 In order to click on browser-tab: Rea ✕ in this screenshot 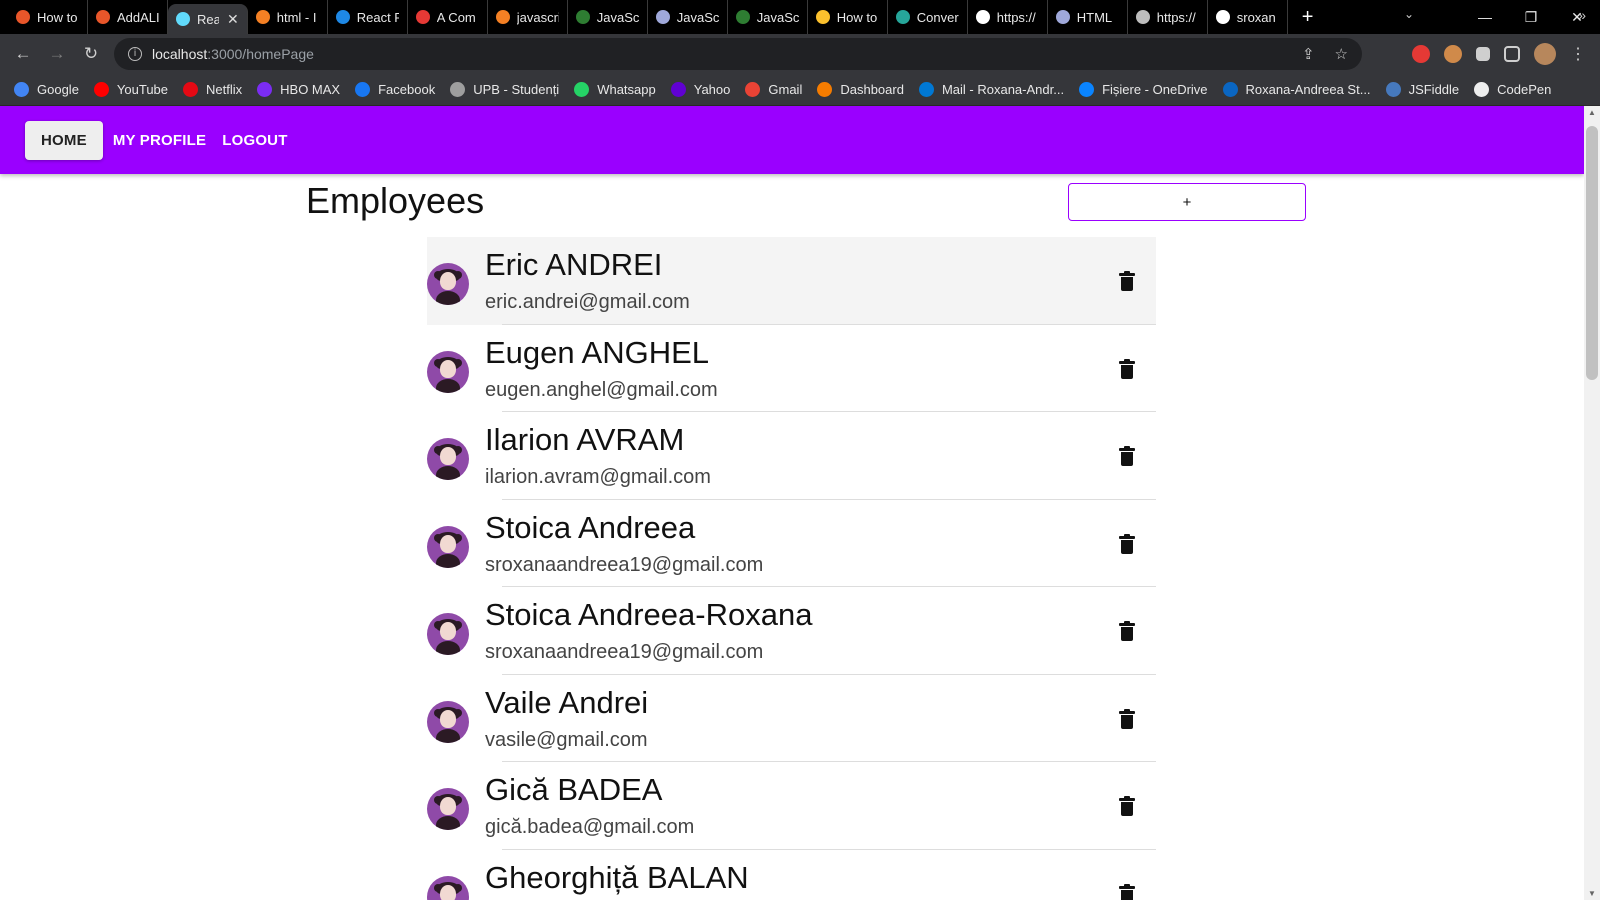, I will do `click(208, 19)`.